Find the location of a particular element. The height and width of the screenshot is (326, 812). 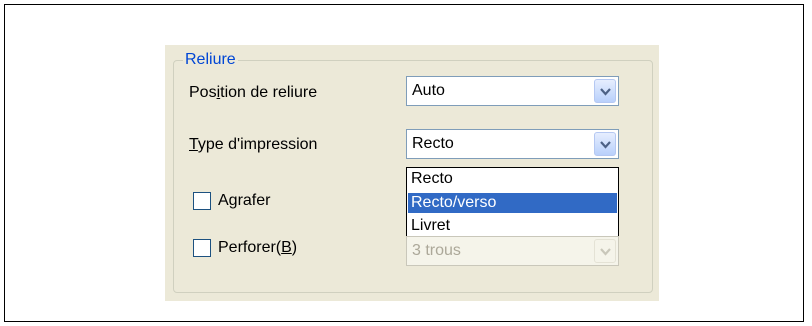

binding-position-dropdown-button is located at coordinates (605, 91).